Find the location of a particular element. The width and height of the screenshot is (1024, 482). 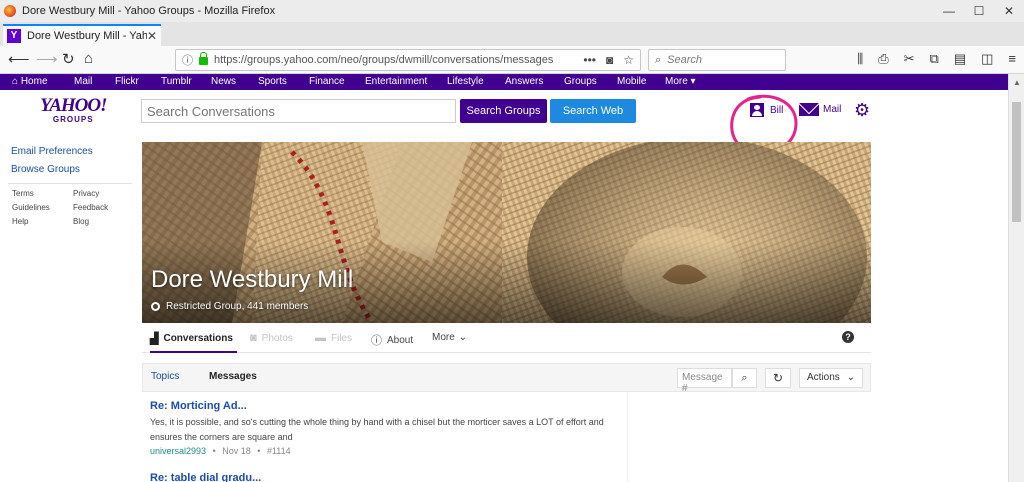

message-date: Nov 18 is located at coordinates (236, 451).